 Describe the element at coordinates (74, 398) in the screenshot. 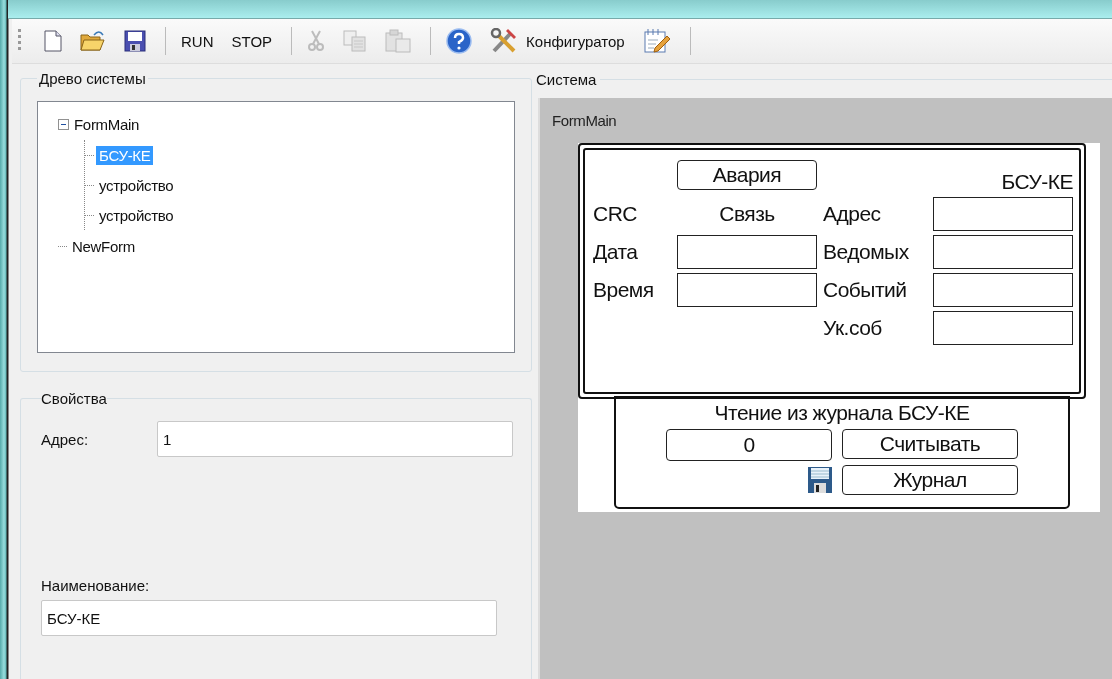

I see `group-title: Свойства` at that location.